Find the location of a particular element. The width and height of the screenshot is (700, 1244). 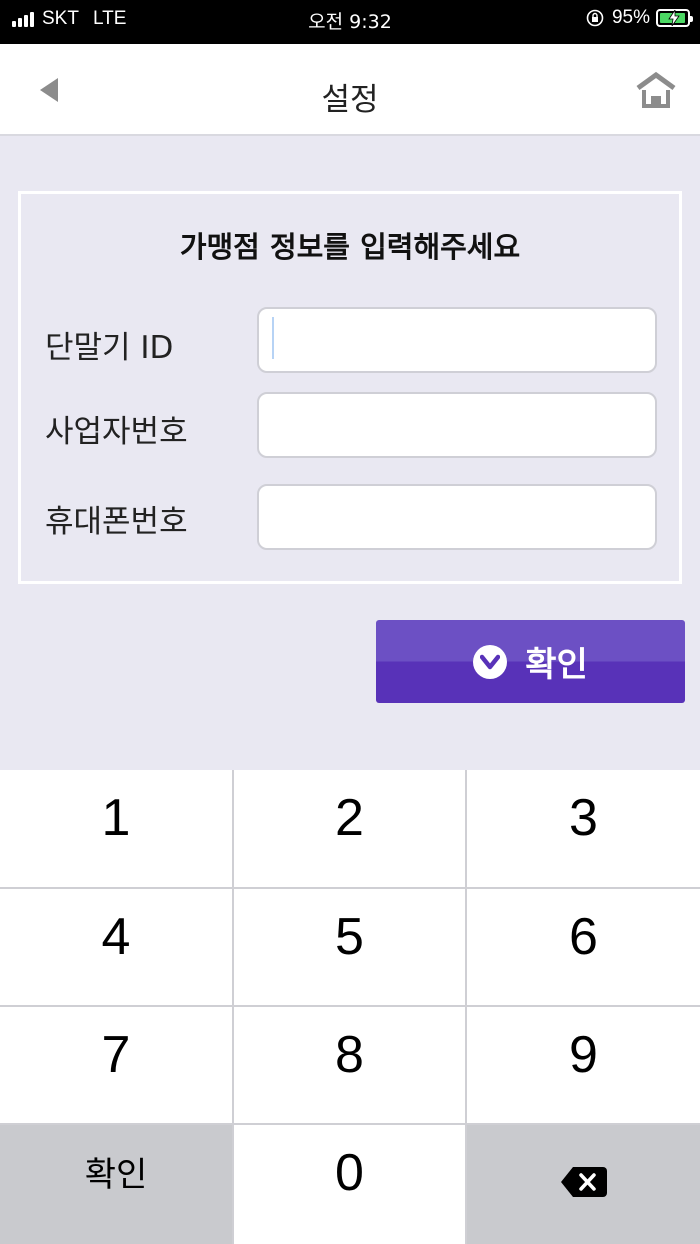

back-arrow-icon is located at coordinates (49, 90).